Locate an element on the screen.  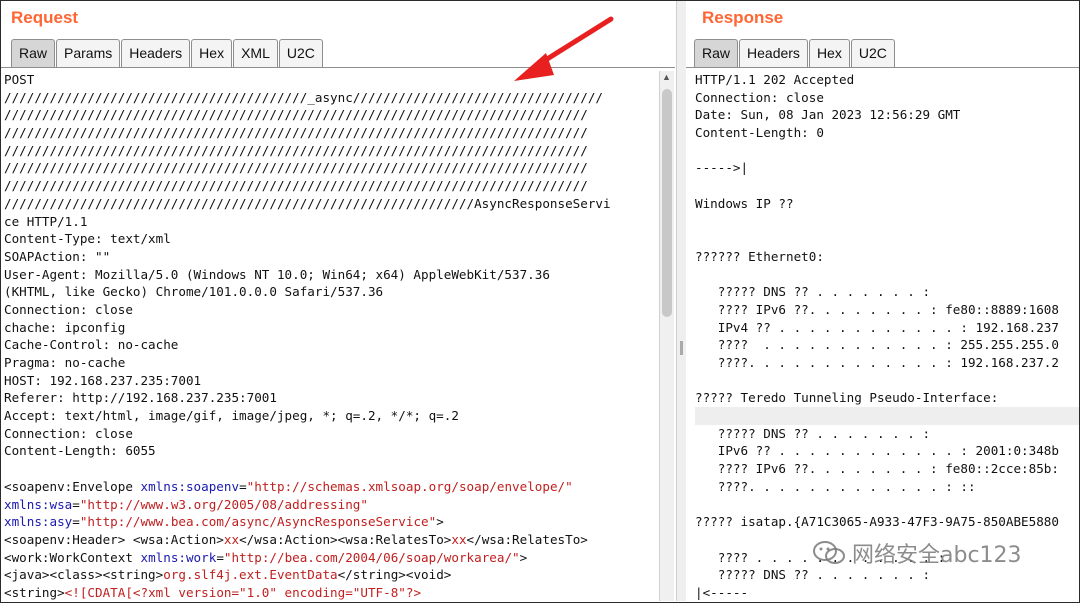
xml-tag: </wsa:Action><wsa:RelatesTo> is located at coordinates (345, 539).